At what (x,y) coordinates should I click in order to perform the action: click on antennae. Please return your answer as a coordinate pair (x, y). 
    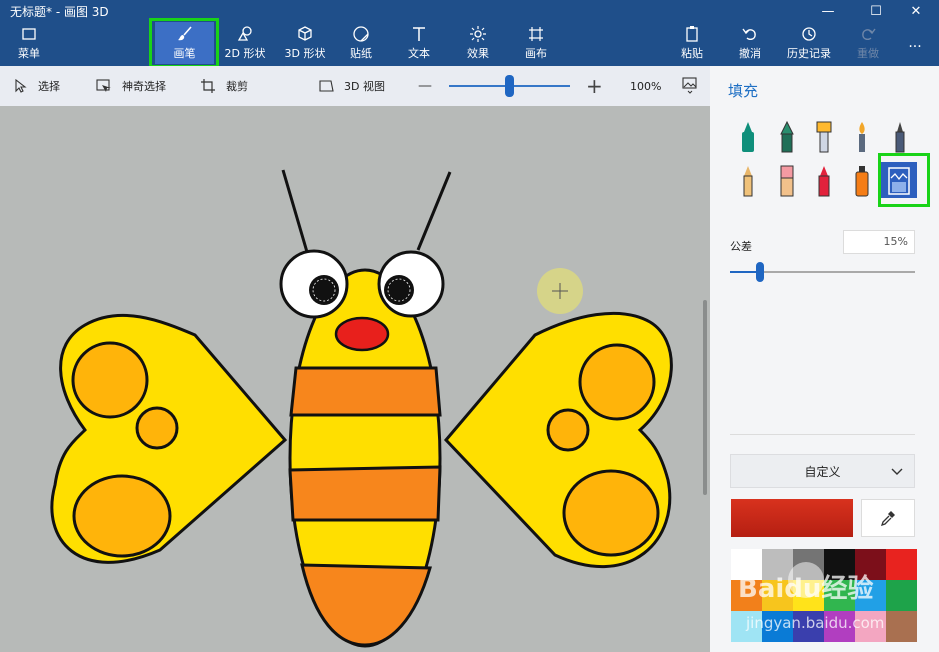
    Looking at the image, I should click on (366, 211).